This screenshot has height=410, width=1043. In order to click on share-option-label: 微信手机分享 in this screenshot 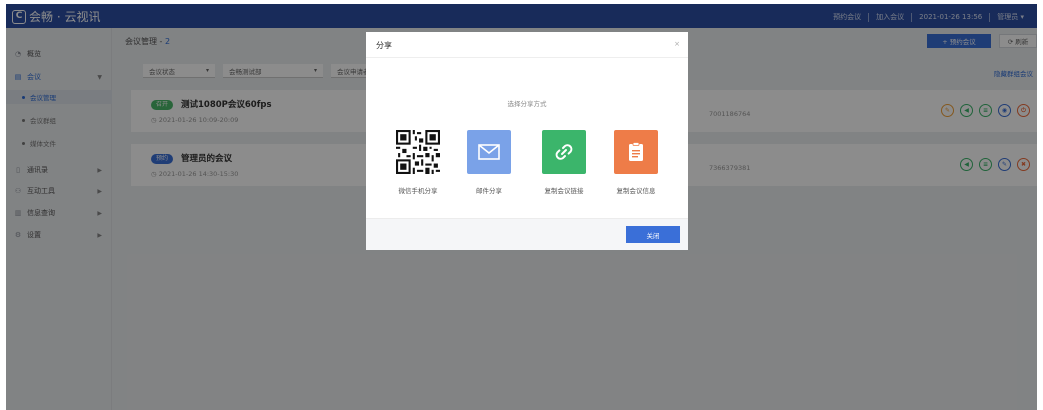, I will do `click(418, 191)`.